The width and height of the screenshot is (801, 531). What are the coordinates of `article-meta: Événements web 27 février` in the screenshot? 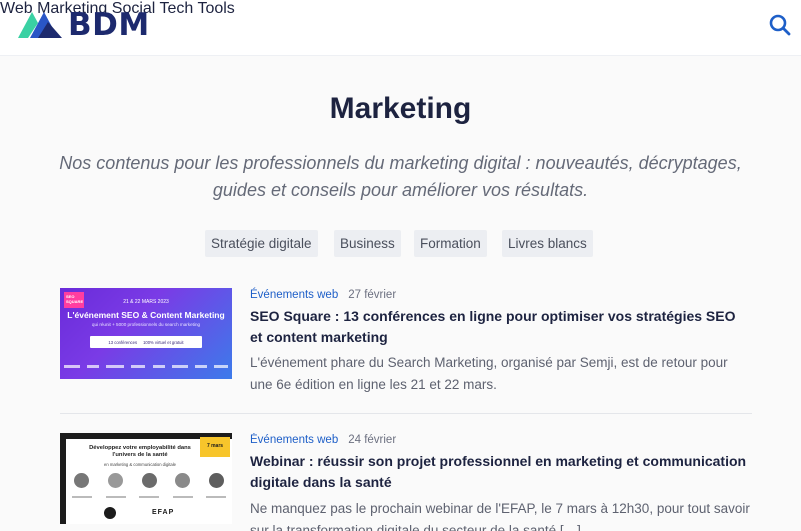 It's located at (323, 295).